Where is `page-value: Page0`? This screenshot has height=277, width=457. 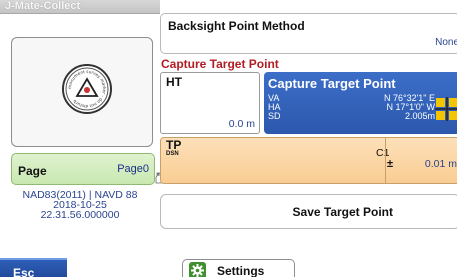 page-value: Page0 is located at coordinates (133, 169).